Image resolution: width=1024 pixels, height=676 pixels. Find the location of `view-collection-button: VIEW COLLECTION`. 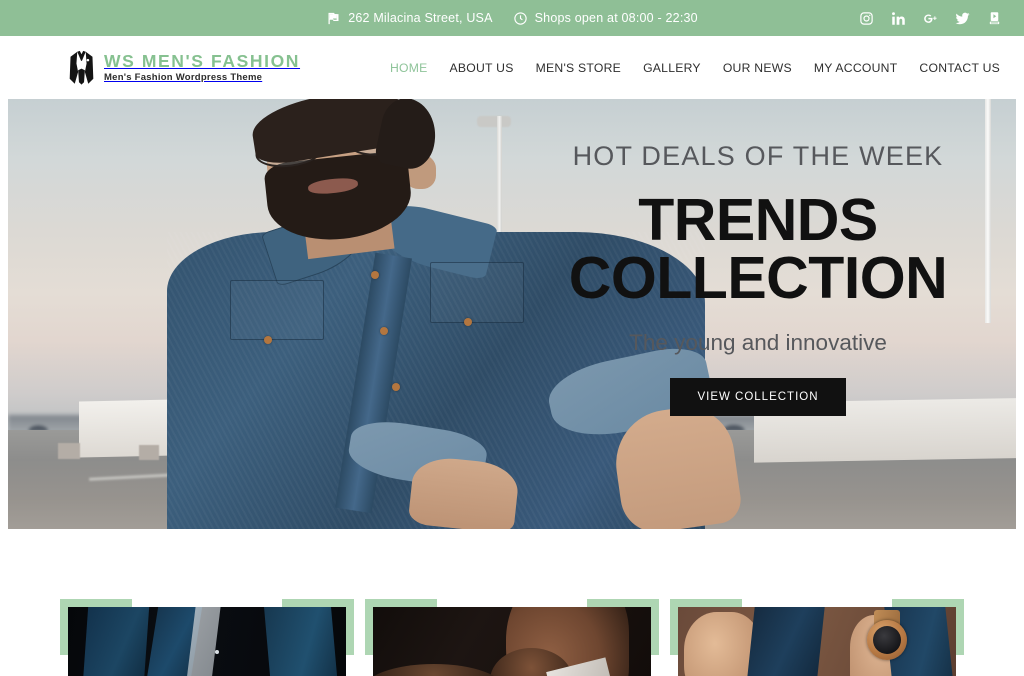

view-collection-button: VIEW COLLECTION is located at coordinates (758, 396).